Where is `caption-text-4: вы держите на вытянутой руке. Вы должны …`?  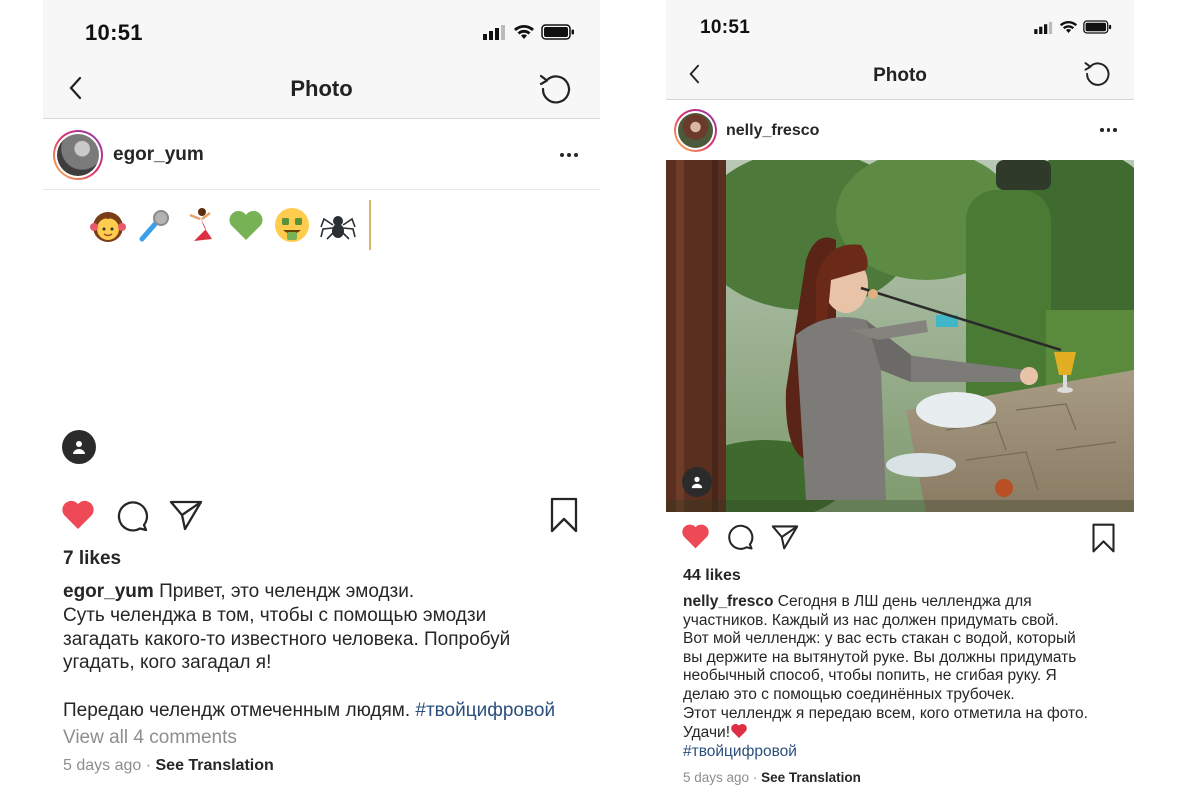
caption-text-4: вы держите на вытянутой руке. Вы должны … is located at coordinates (880, 657).